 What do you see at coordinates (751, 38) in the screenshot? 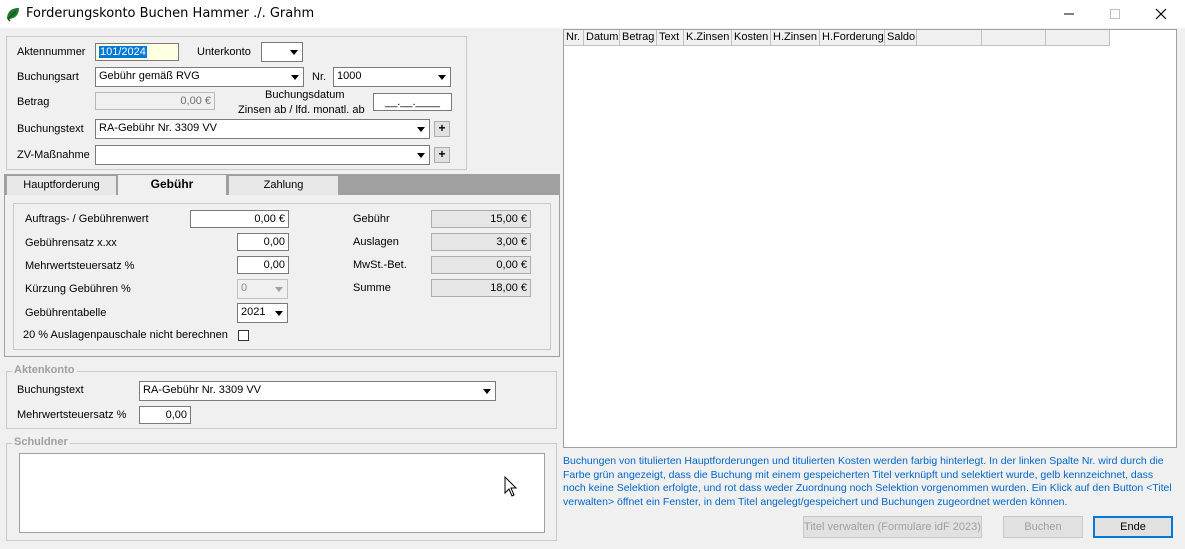
I see `grid-header-kosten: Kosten` at bounding box center [751, 38].